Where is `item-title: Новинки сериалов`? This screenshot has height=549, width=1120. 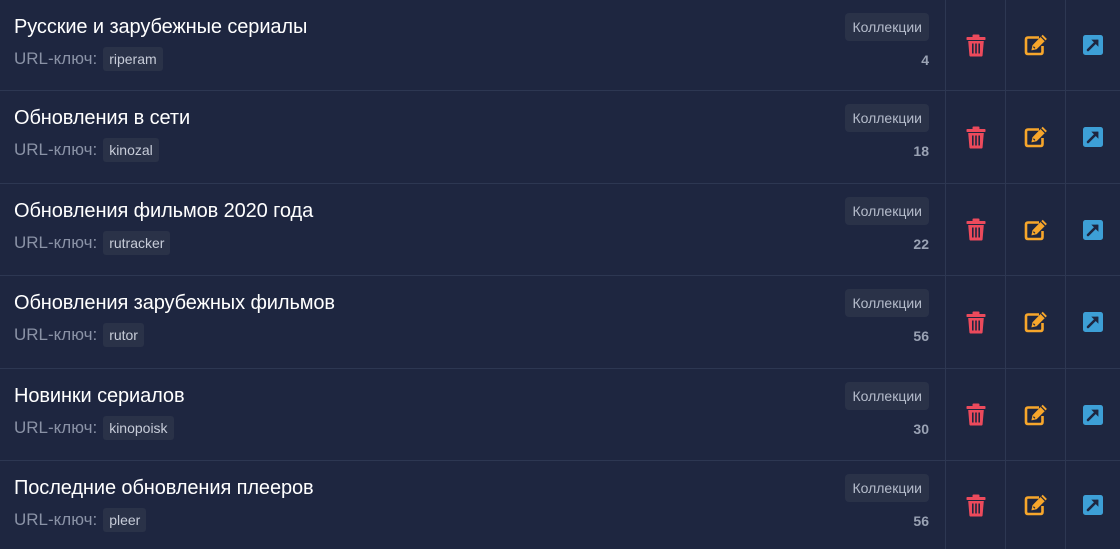
item-title: Новинки сериалов is located at coordinates (99, 396).